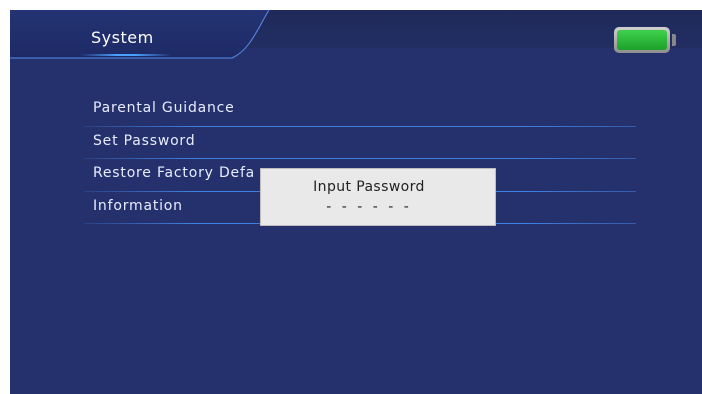 The height and width of the screenshot is (394, 702). What do you see at coordinates (126, 55) in the screenshot?
I see `title-underline` at bounding box center [126, 55].